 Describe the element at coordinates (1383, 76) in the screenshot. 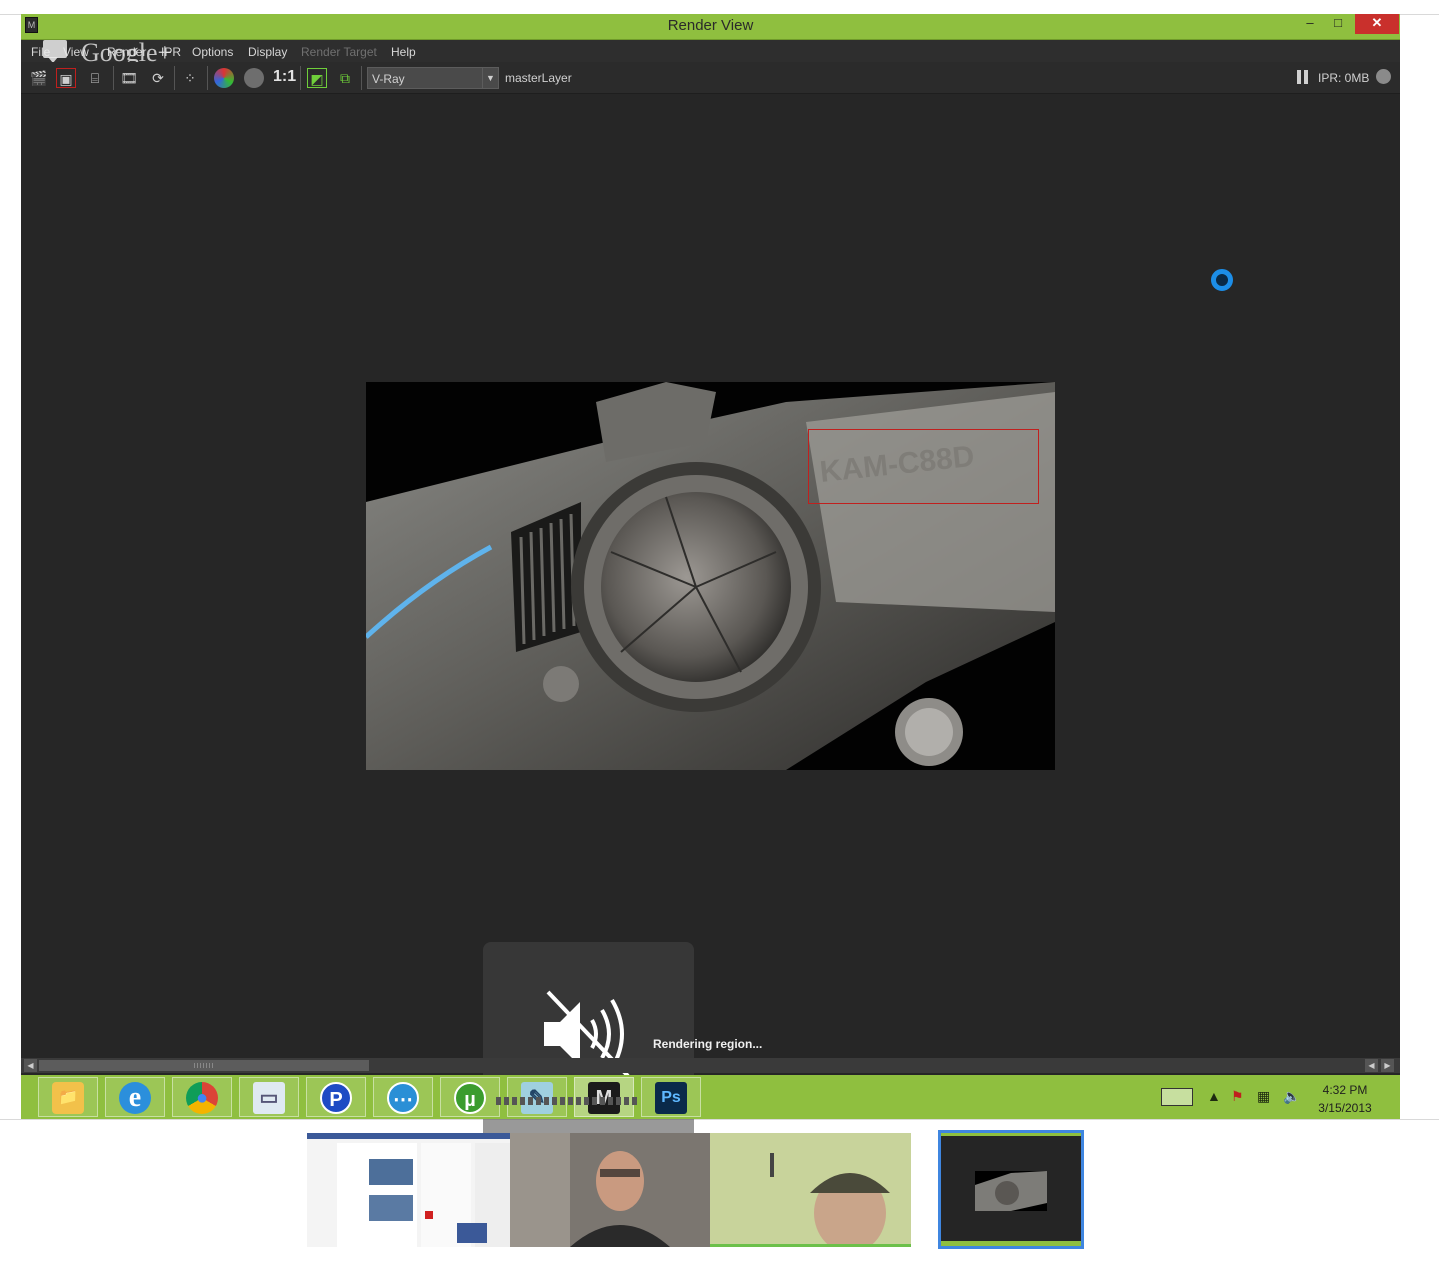

I see `ipr-status-icon` at that location.